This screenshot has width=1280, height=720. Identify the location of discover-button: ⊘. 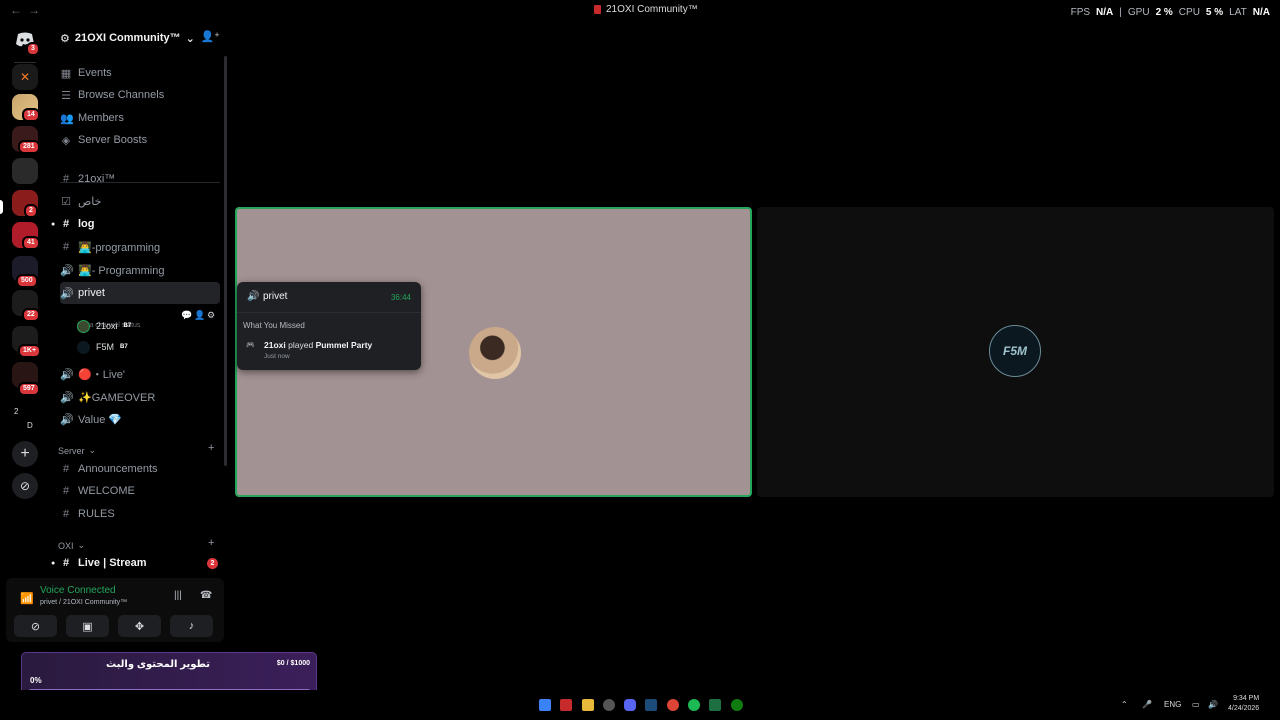
(25, 486).